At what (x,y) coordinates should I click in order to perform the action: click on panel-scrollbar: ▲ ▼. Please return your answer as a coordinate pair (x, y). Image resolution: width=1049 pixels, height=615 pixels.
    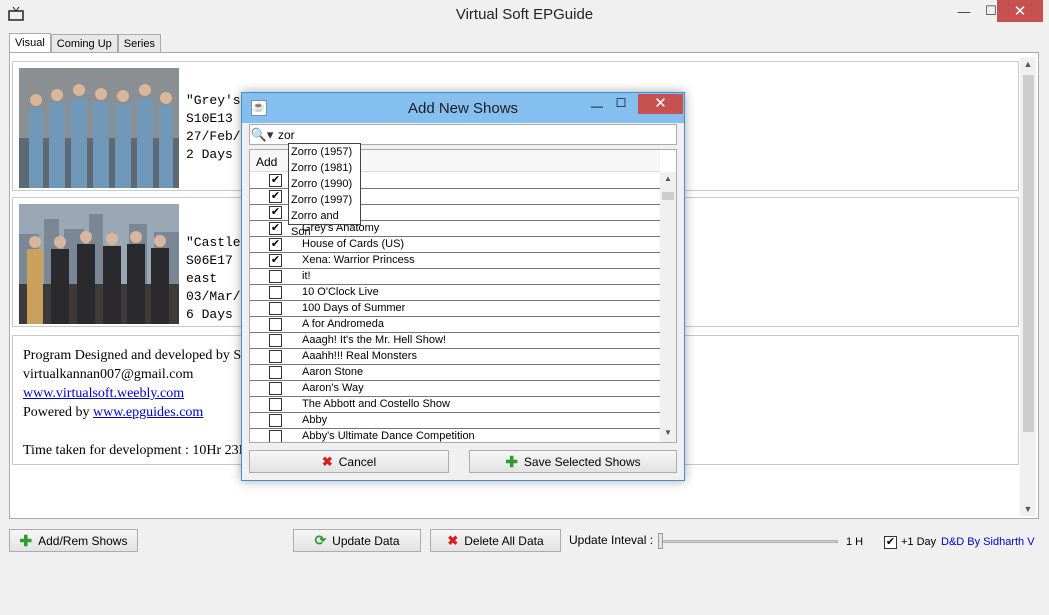
    Looking at the image, I should click on (1028, 286).